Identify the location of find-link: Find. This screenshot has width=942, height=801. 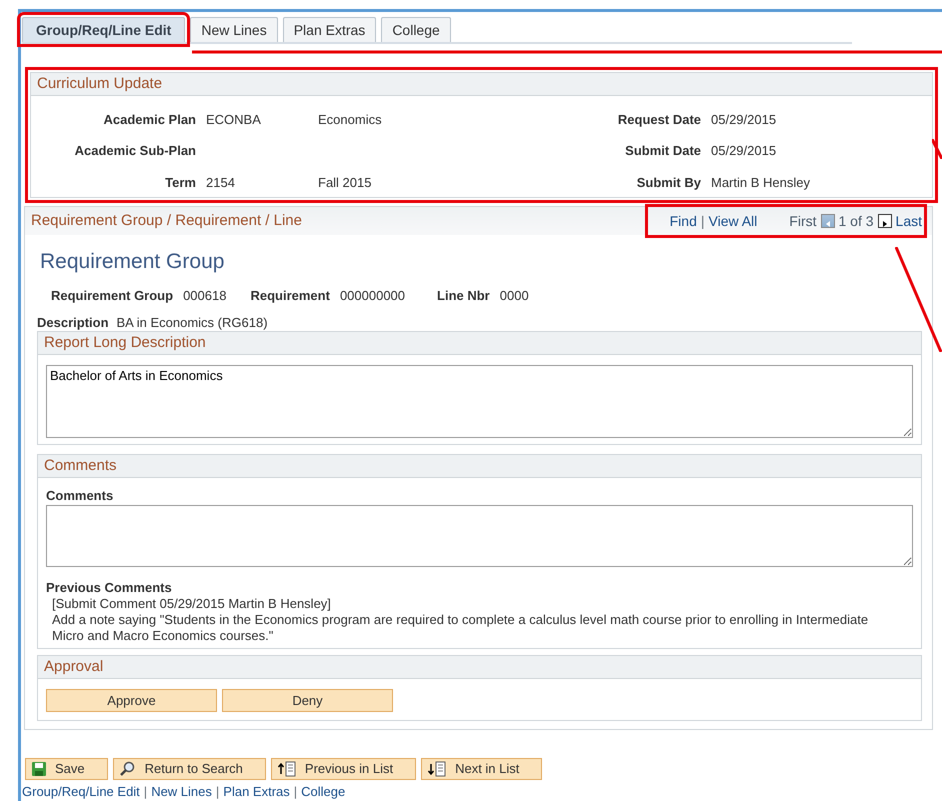
(683, 221).